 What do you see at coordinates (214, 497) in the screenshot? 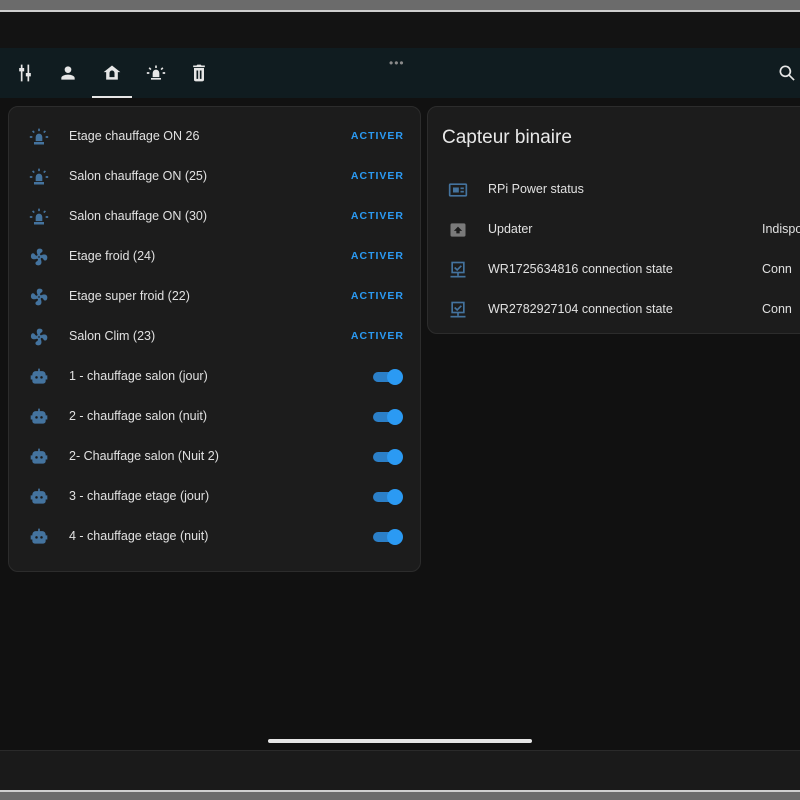
I see `automation-row: 3 - chauffage etage (jour)` at bounding box center [214, 497].